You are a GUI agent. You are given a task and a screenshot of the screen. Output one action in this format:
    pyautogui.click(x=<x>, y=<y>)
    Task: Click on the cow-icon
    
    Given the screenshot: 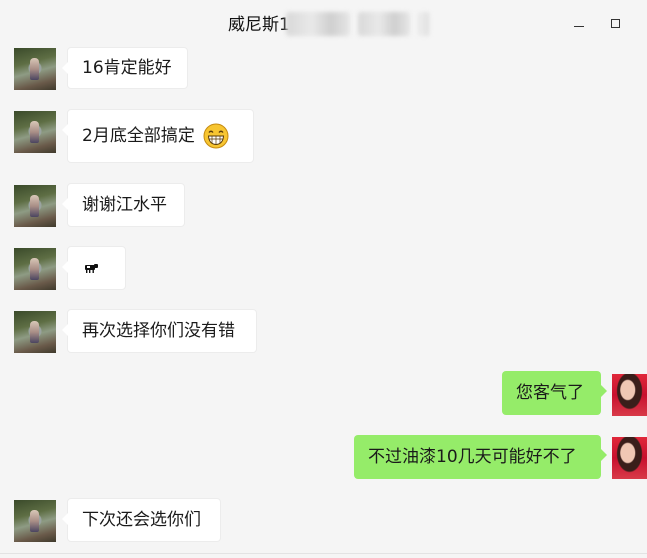 What is the action you would take?
    pyautogui.click(x=91, y=268)
    